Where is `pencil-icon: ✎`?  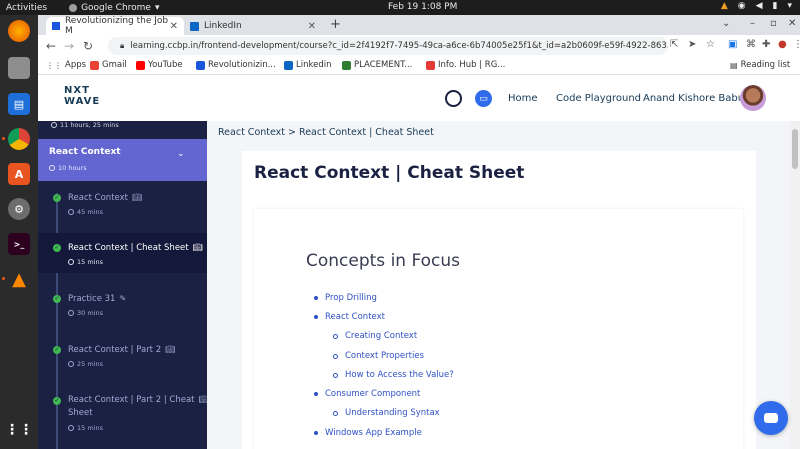 pencil-icon: ✎ is located at coordinates (123, 298).